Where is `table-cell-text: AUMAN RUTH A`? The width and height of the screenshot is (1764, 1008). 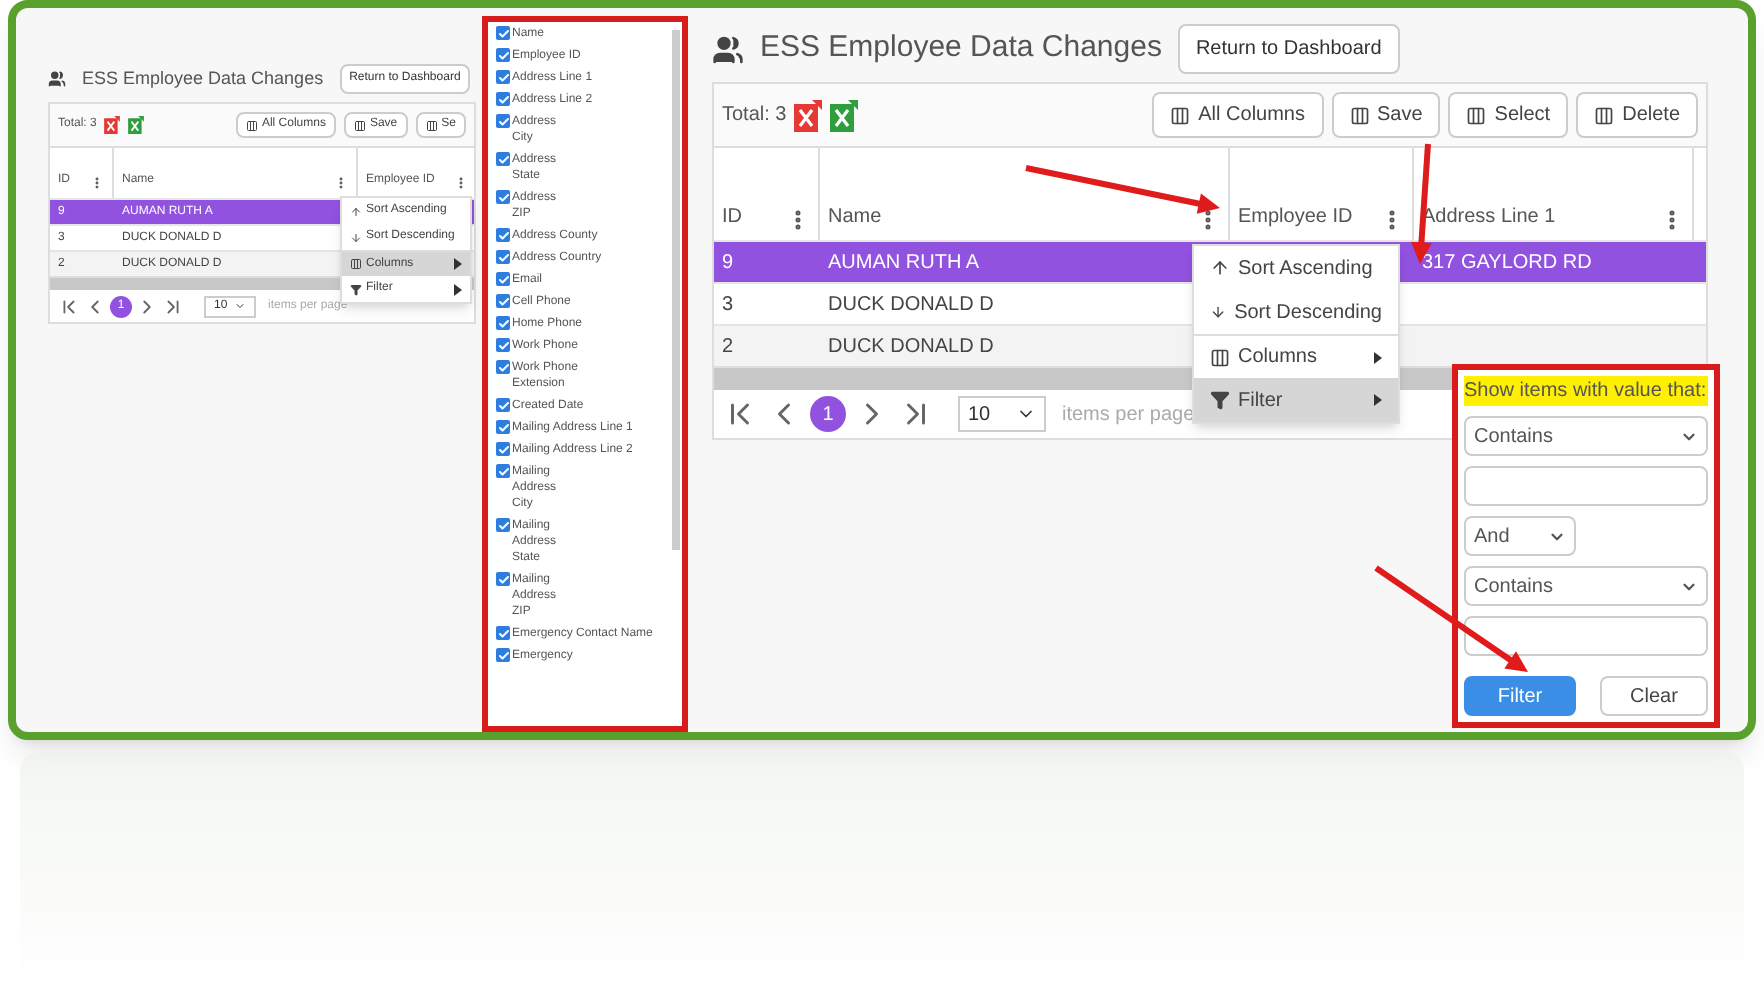
table-cell-text: AUMAN RUTH A is located at coordinates (904, 263).